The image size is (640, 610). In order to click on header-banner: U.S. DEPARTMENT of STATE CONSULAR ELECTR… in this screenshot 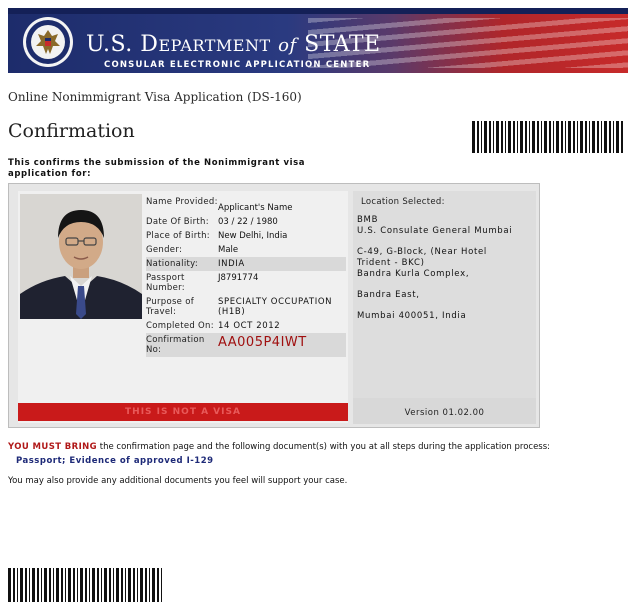, I will do `click(318, 40)`.